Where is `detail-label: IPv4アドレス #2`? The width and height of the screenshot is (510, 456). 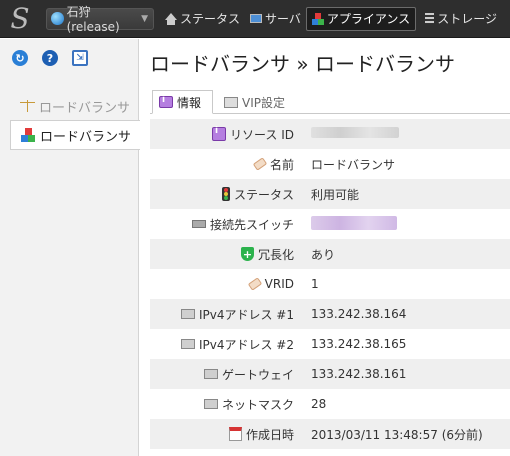 detail-label: IPv4アドレス #2 is located at coordinates (246, 344).